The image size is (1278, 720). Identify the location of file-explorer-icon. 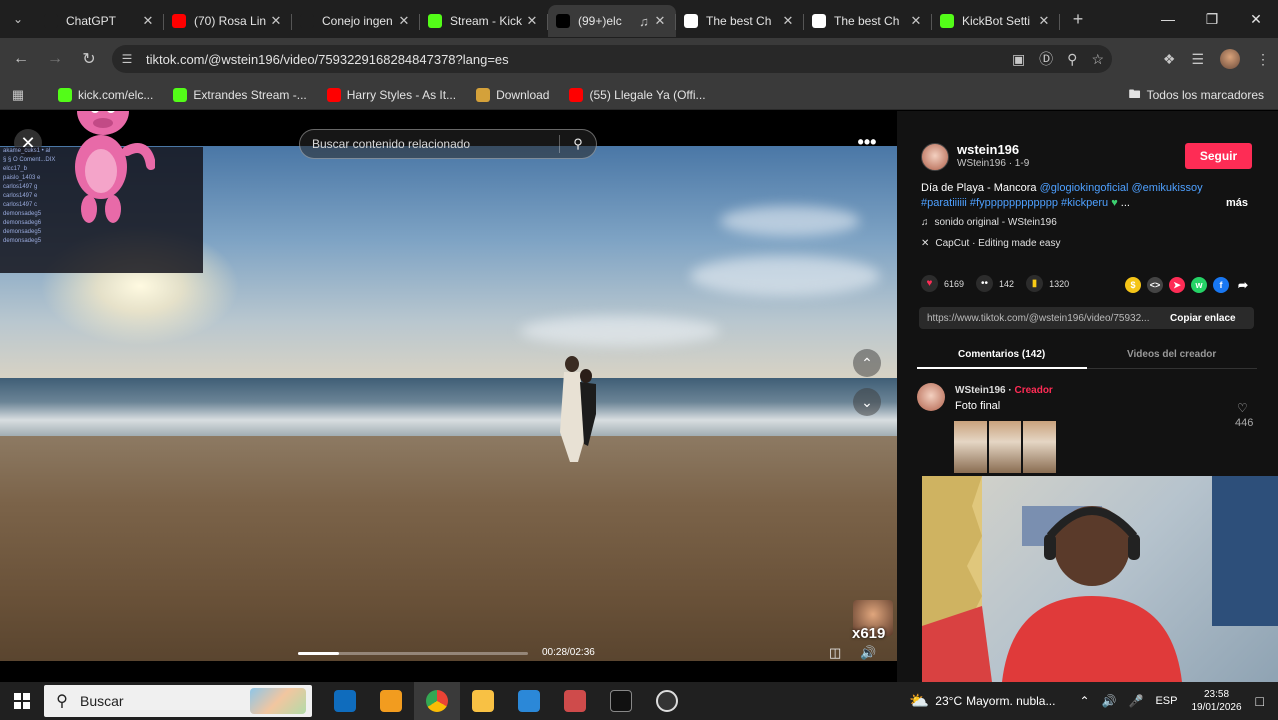
(483, 701).